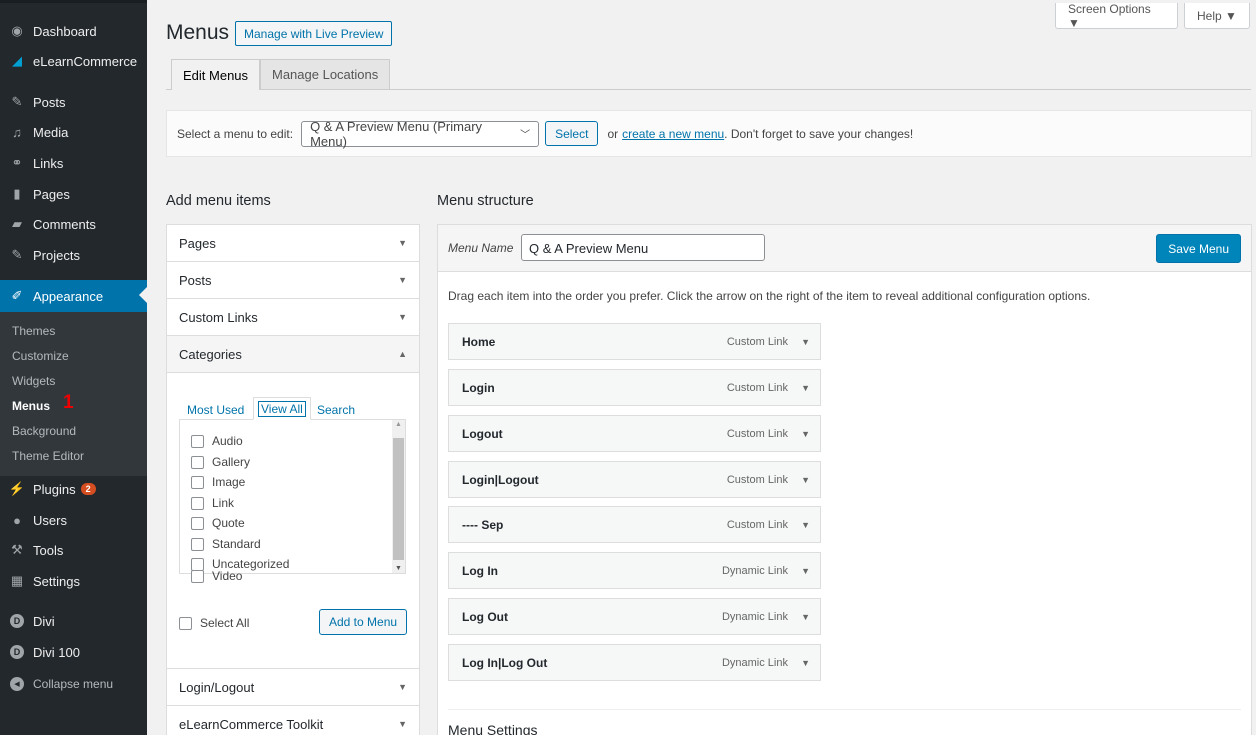  What do you see at coordinates (33, 381) in the screenshot?
I see `submenu-item-widgets: Widgets` at bounding box center [33, 381].